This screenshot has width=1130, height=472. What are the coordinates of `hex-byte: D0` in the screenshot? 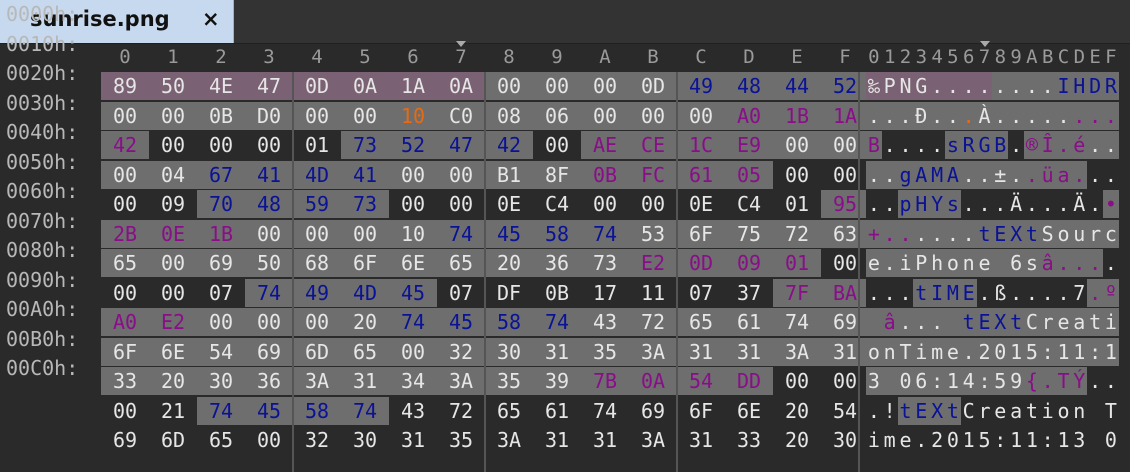 It's located at (269, 115).